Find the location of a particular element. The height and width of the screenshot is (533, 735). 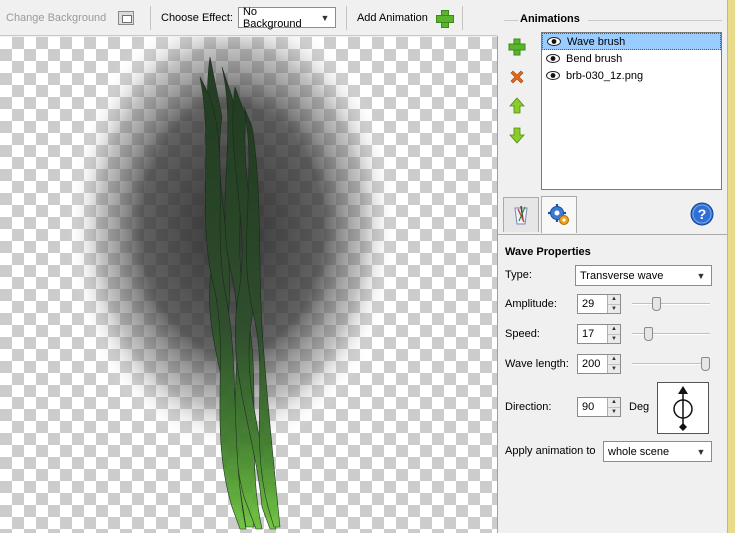

speed-label: Speed: is located at coordinates (522, 334).